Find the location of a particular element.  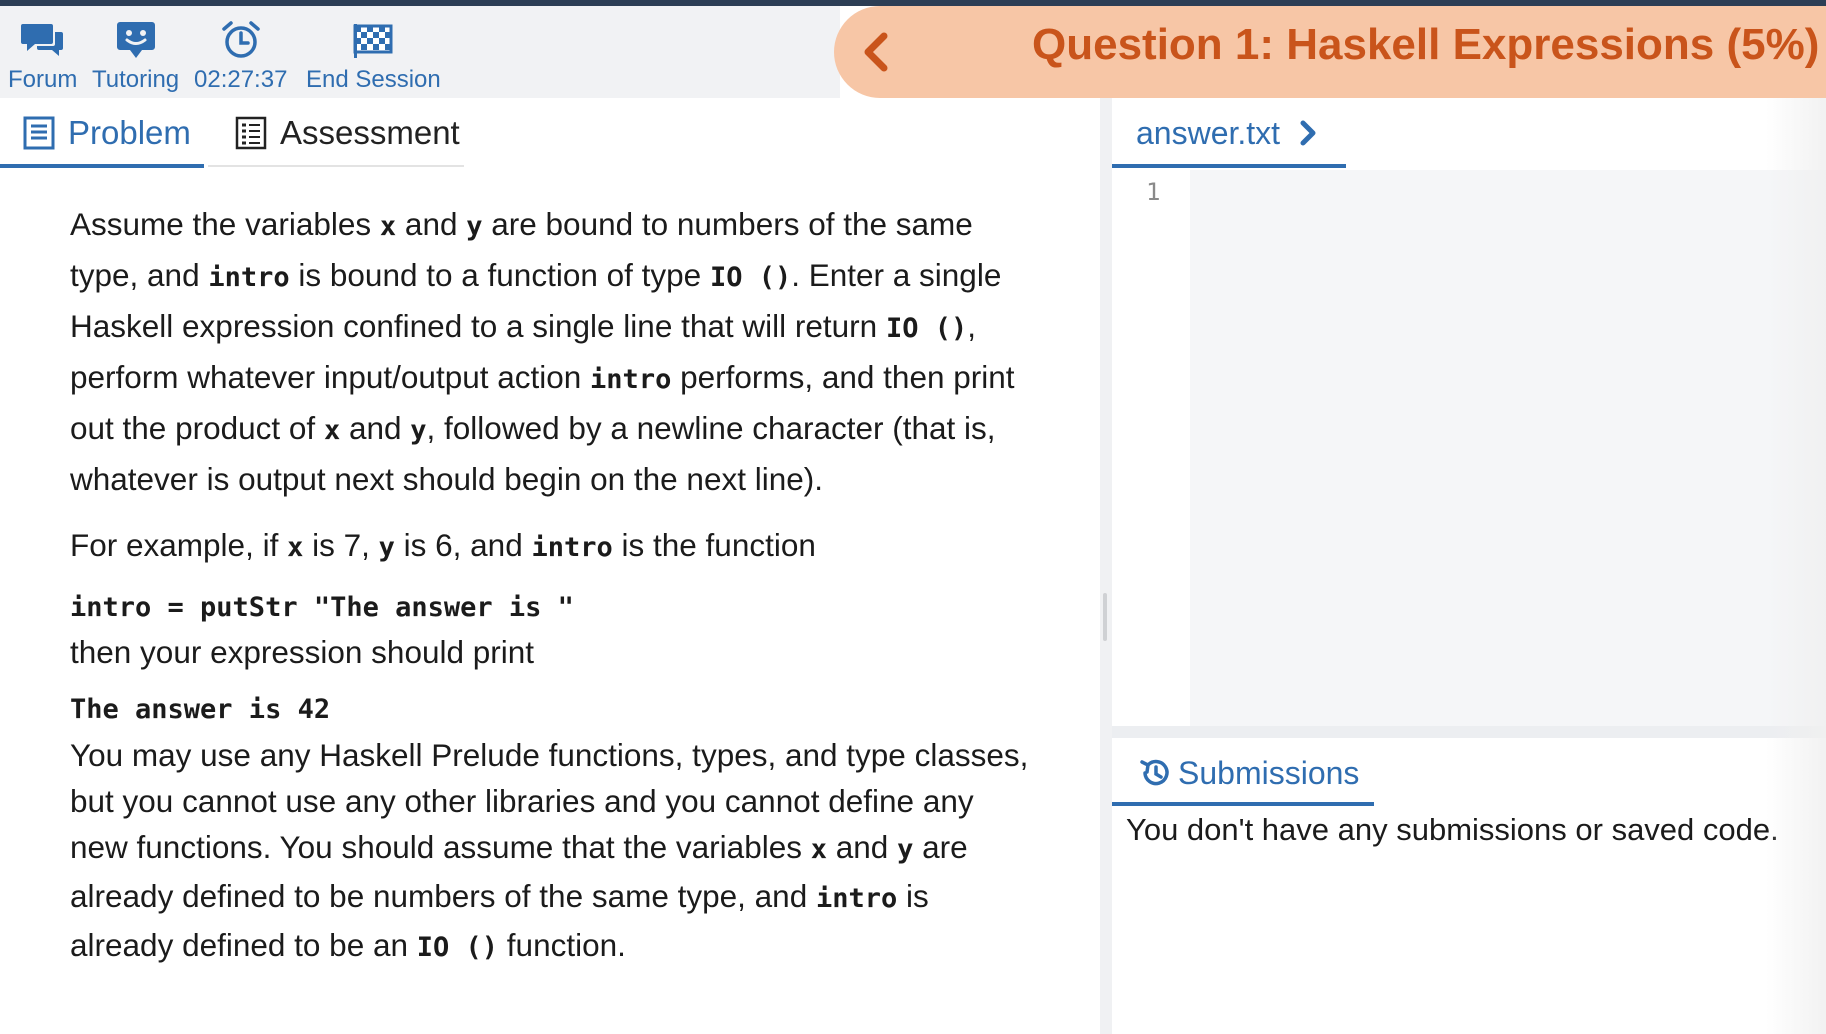

problem-text: is 6, and is located at coordinates (463, 545).